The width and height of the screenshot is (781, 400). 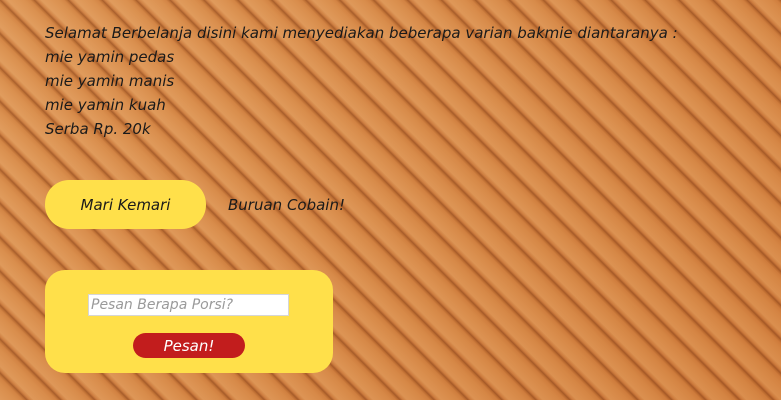 What do you see at coordinates (110, 81) in the screenshot?
I see `menu-item: mie yamin manis` at bounding box center [110, 81].